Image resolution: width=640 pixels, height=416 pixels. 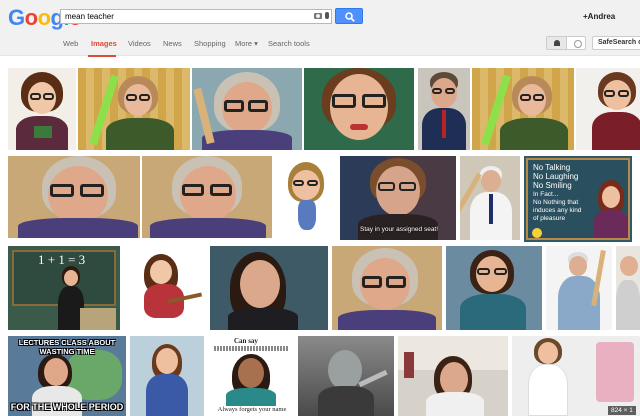 What do you see at coordinates (289, 43) in the screenshot?
I see `tab-search-tools: Search tools` at bounding box center [289, 43].